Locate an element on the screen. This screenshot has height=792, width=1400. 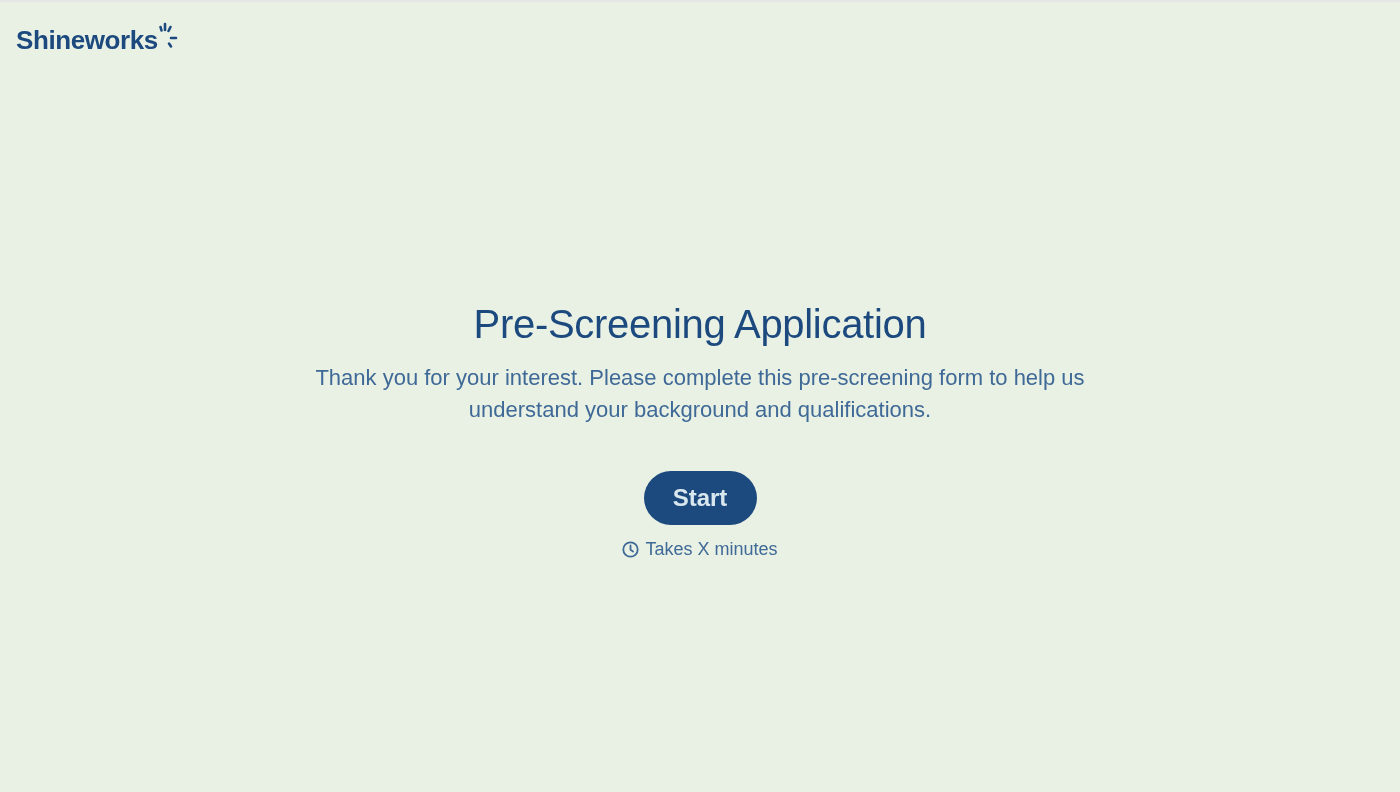
intro-text: Thank you for your interest. Please complete this pre-screening form to help us understand your background and qualifications. is located at coordinates (700, 394).